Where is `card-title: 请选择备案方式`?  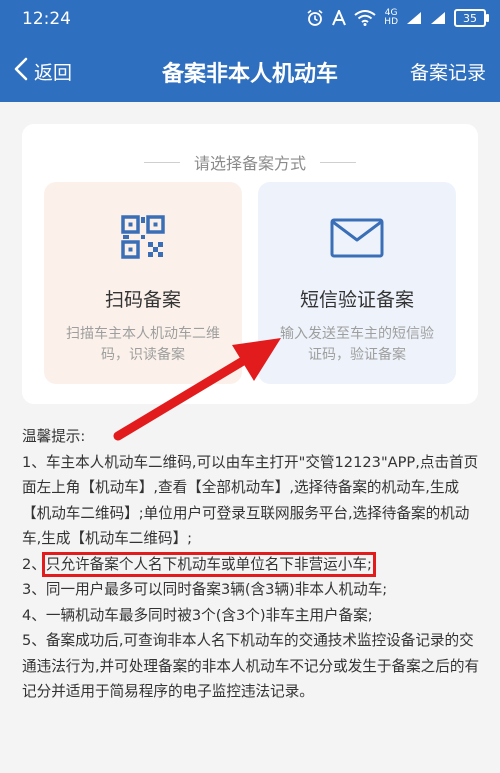 card-title: 请选择备案方式 is located at coordinates (249, 163).